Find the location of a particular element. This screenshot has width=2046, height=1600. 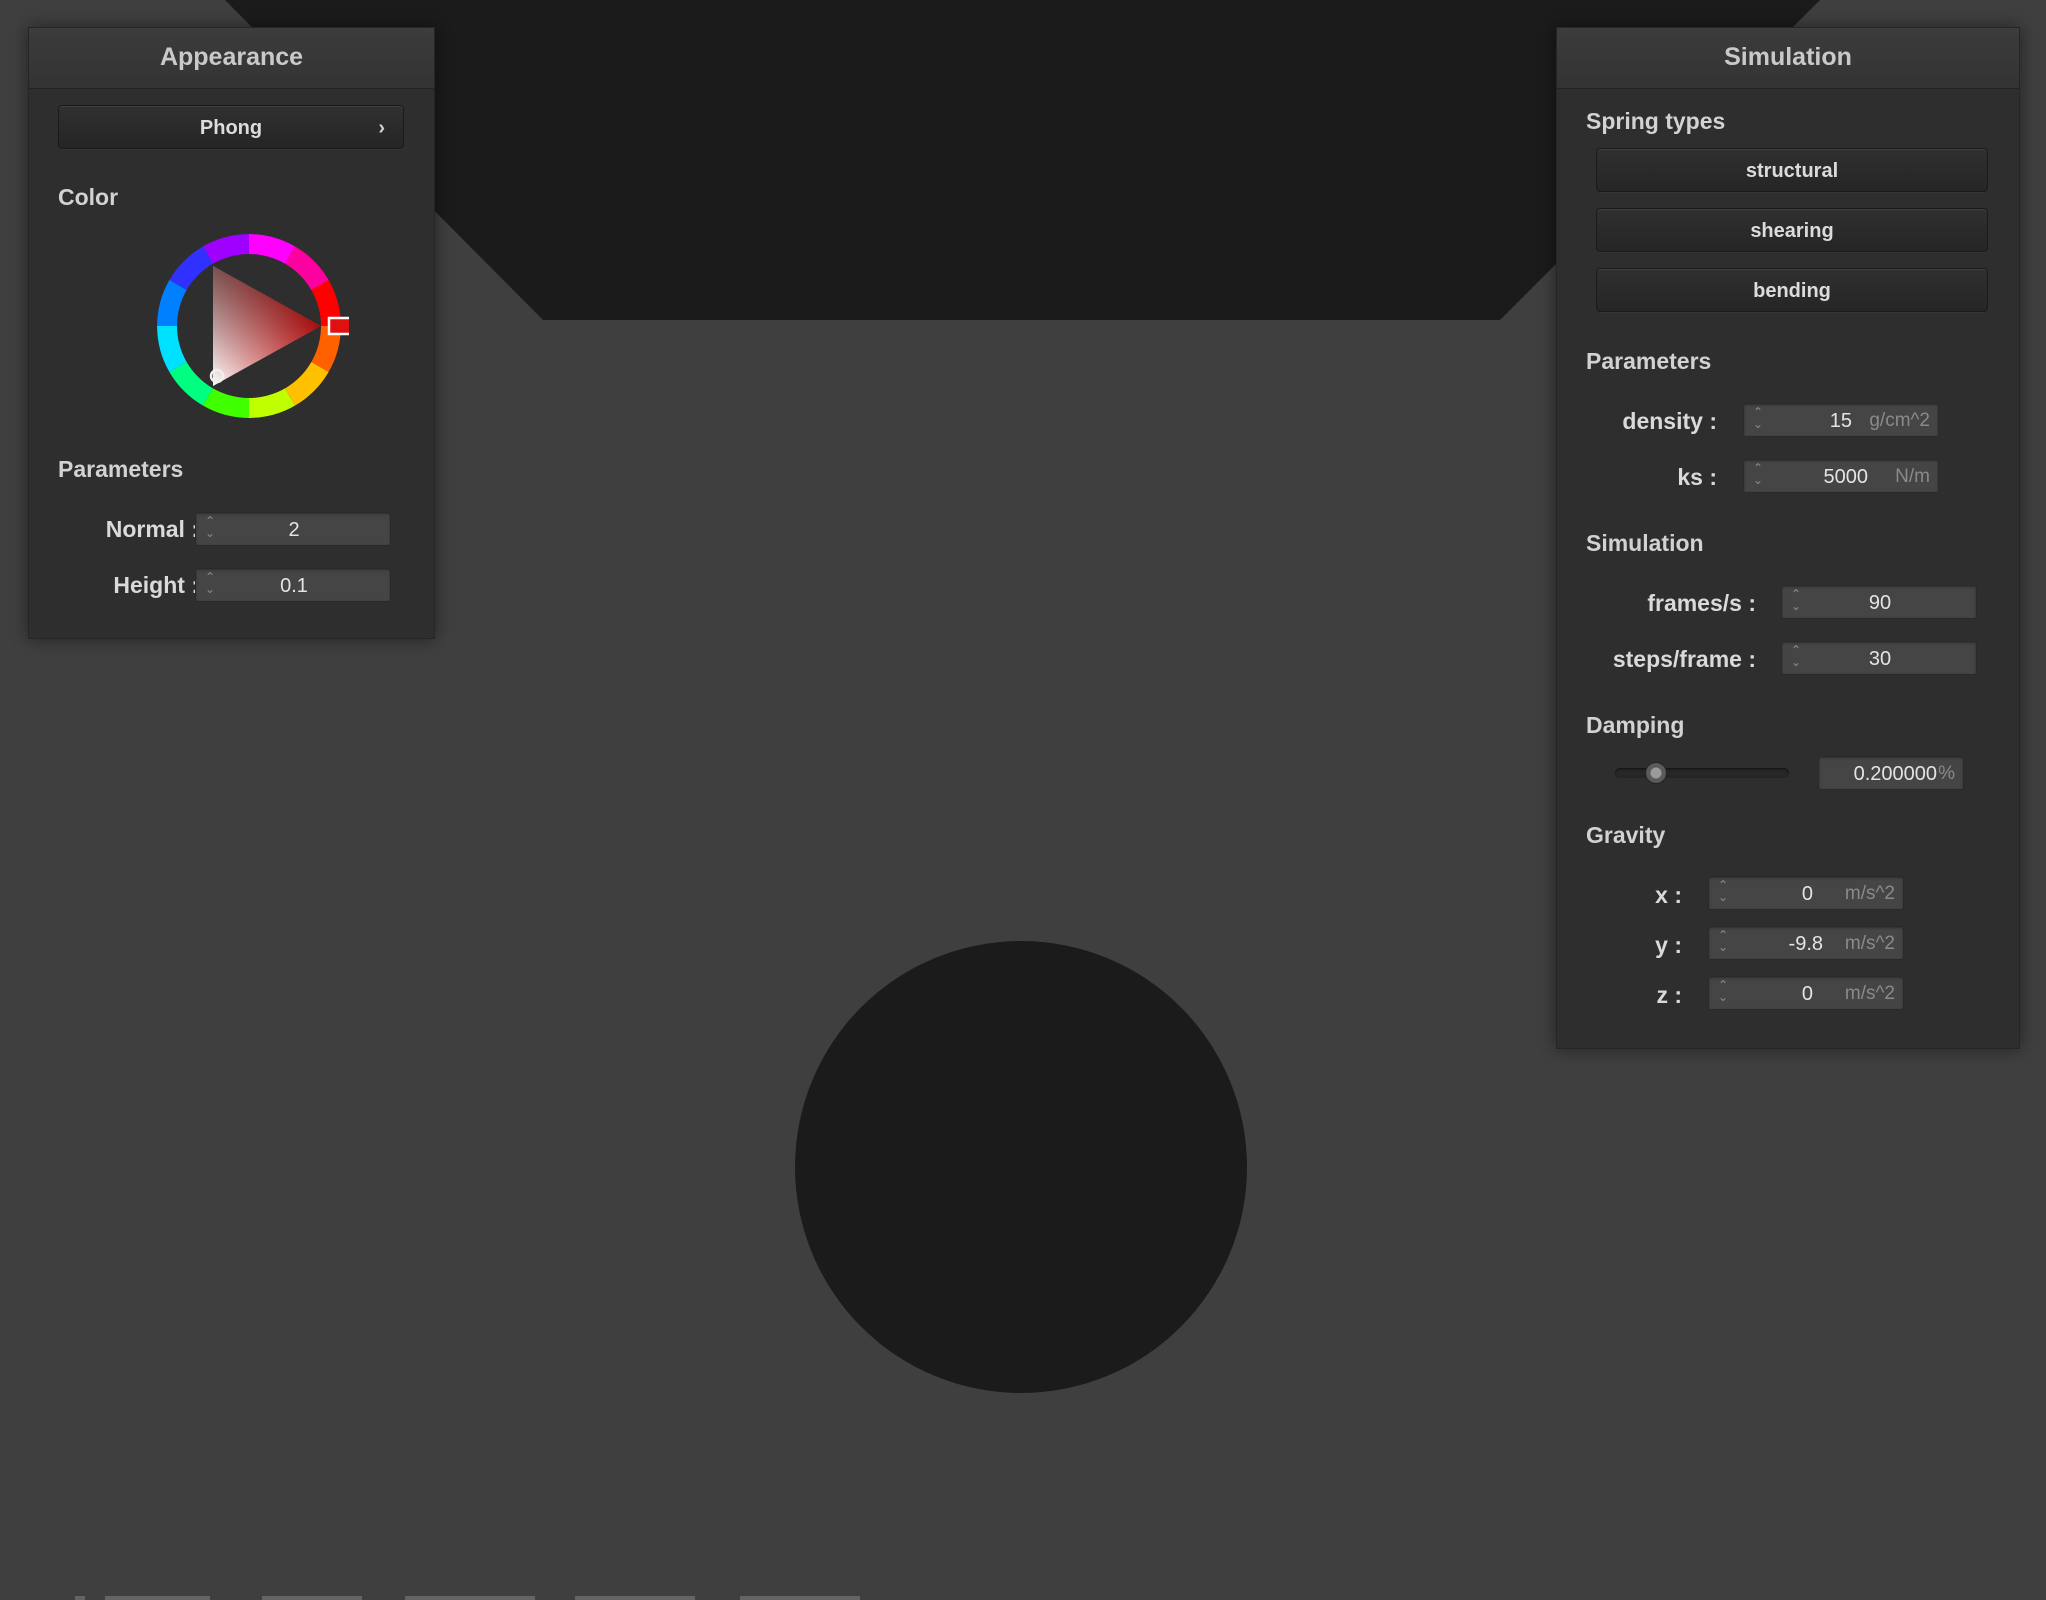

steps-per-frame-label: steps/frame : is located at coordinates (1684, 659).